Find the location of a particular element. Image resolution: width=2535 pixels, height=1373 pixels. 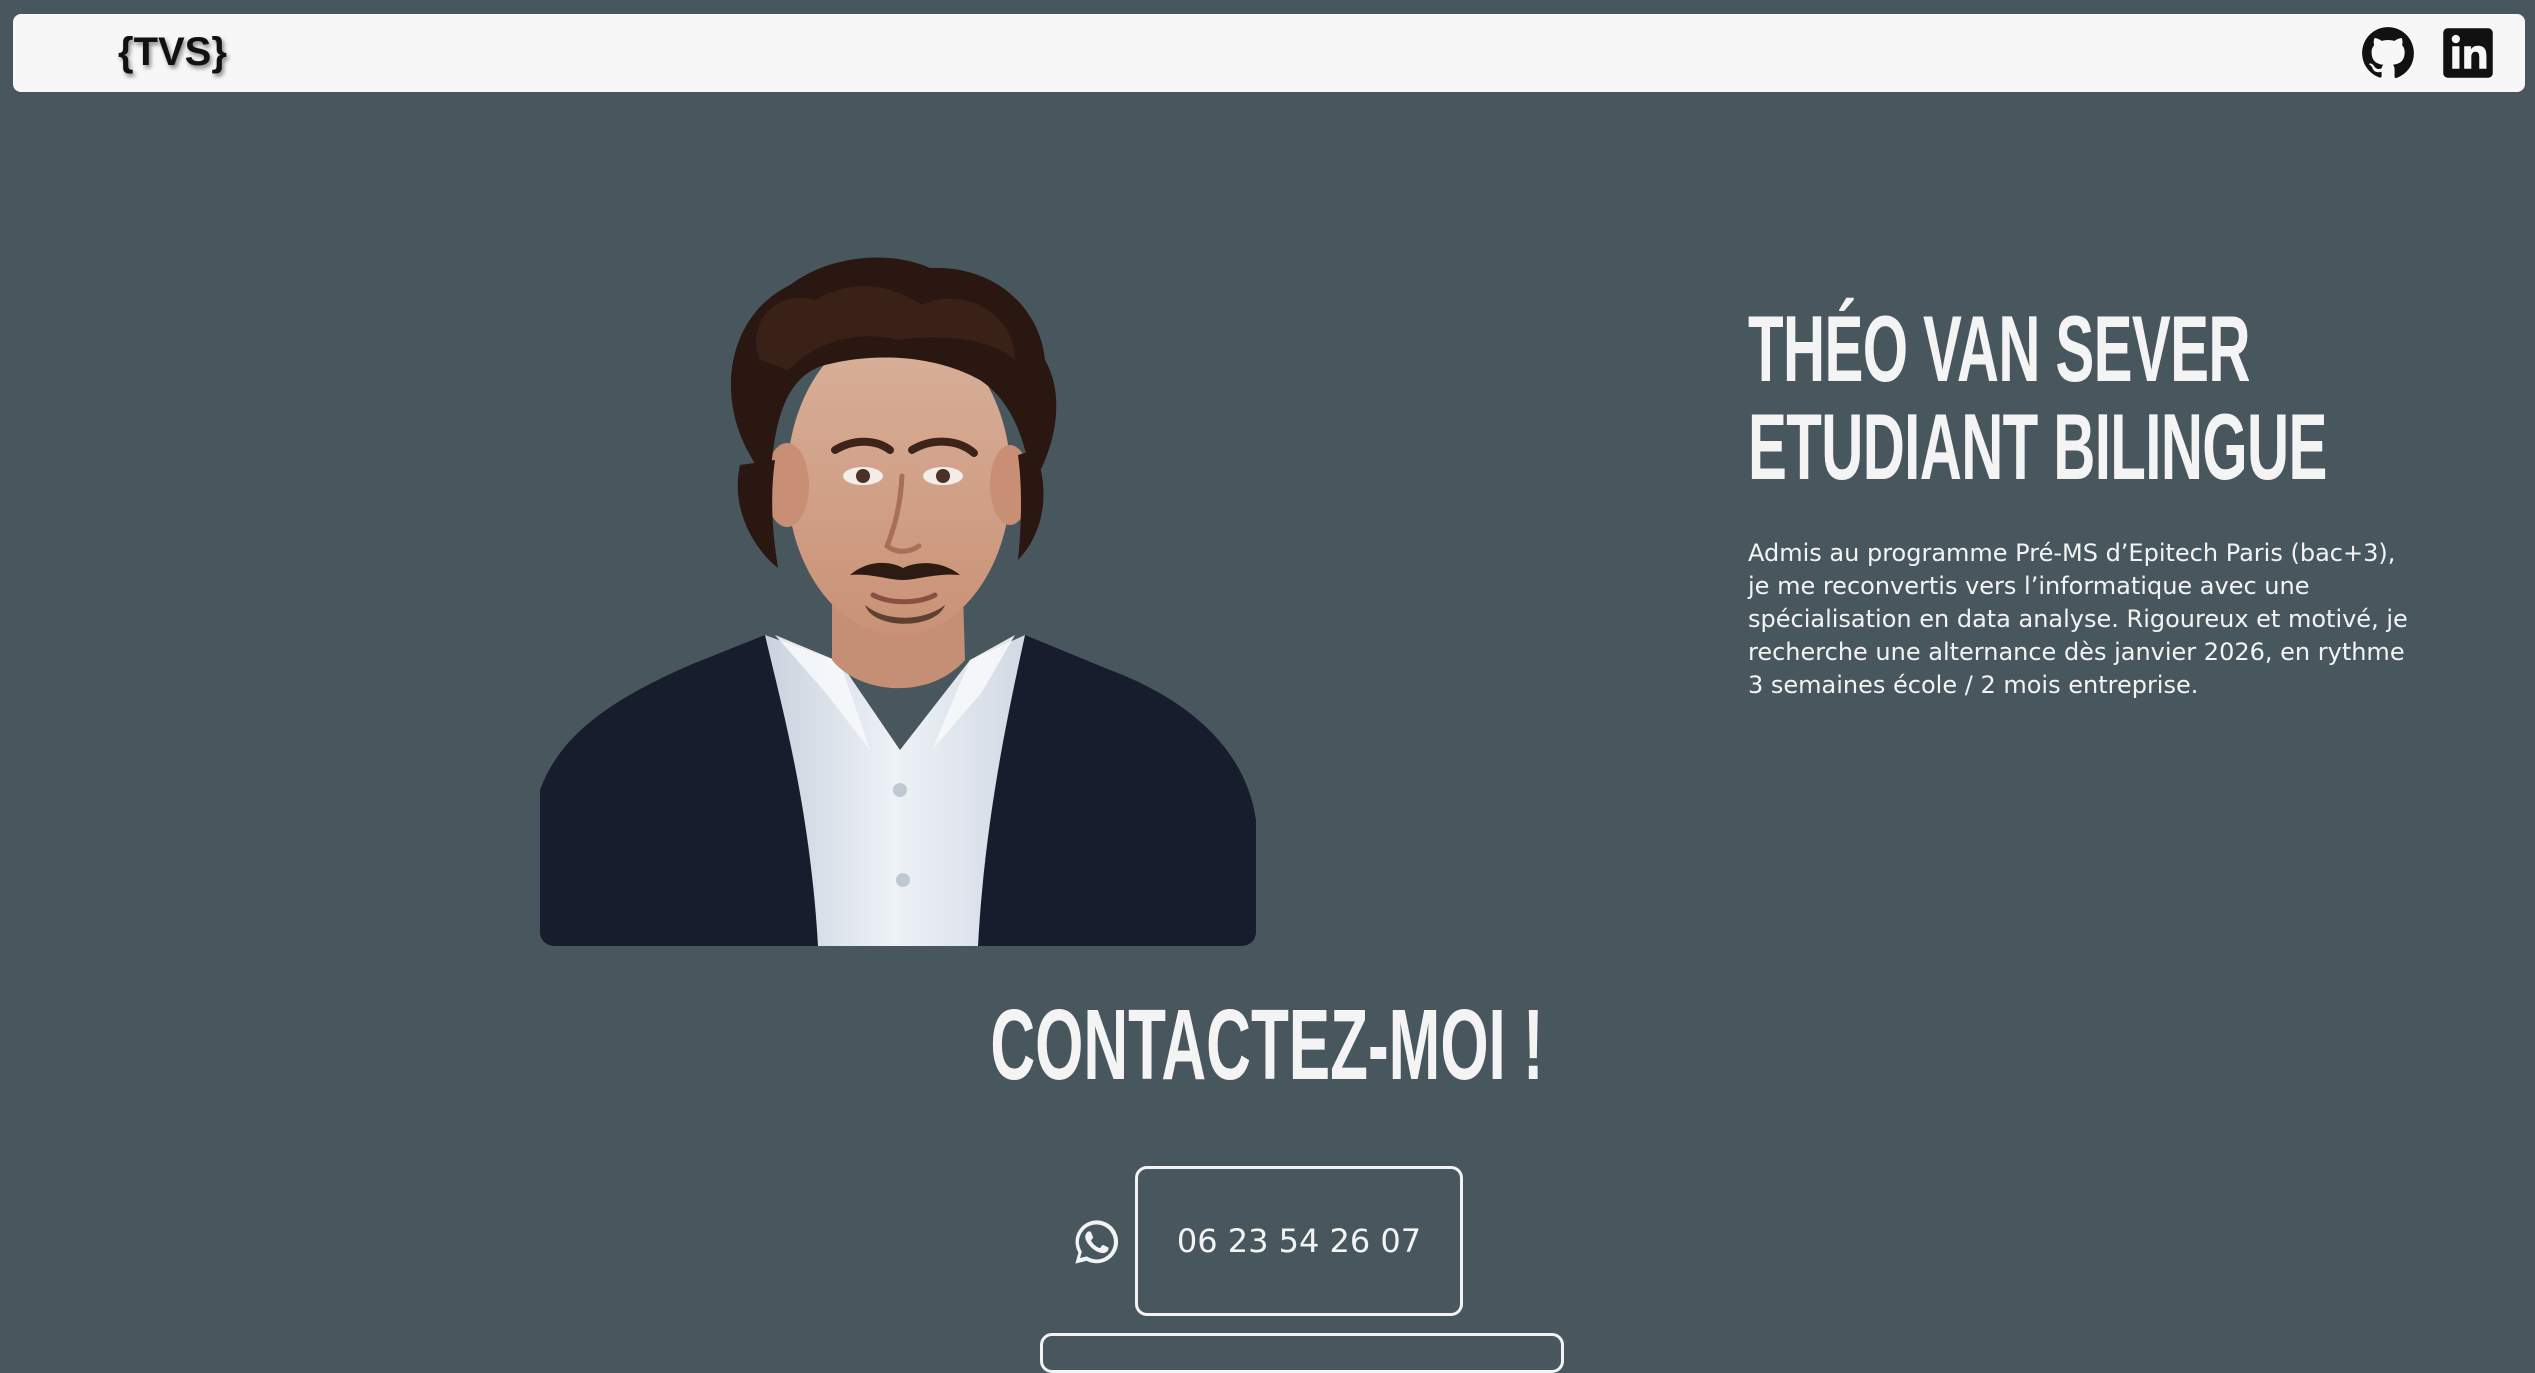

hero-title: Théo Van Sever Etudiant bilingue is located at coordinates (2037, 398).